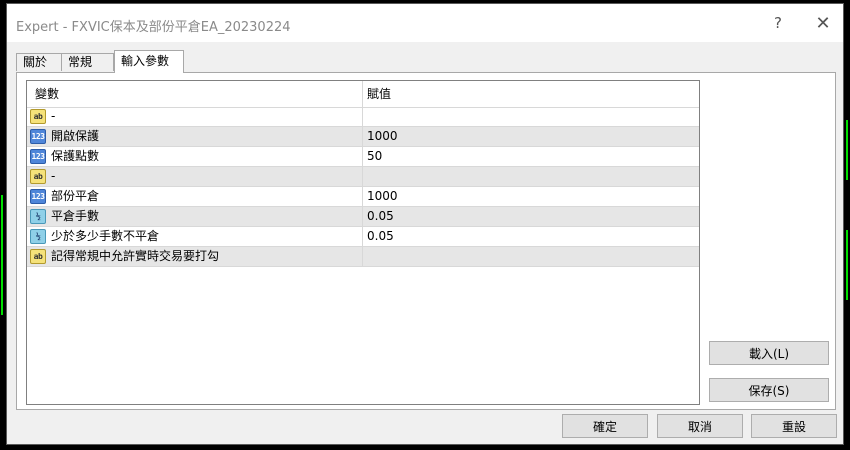  I want to click on cancel-button: 取消, so click(700, 426).